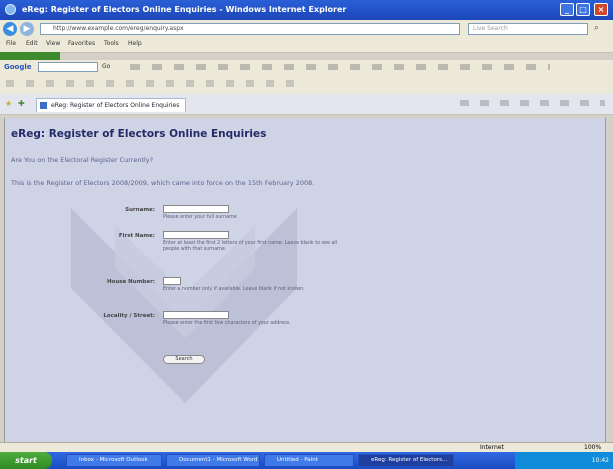 Image resolution: width=613 pixels, height=469 pixels. I want to click on search-input: Live Search, so click(528, 29).